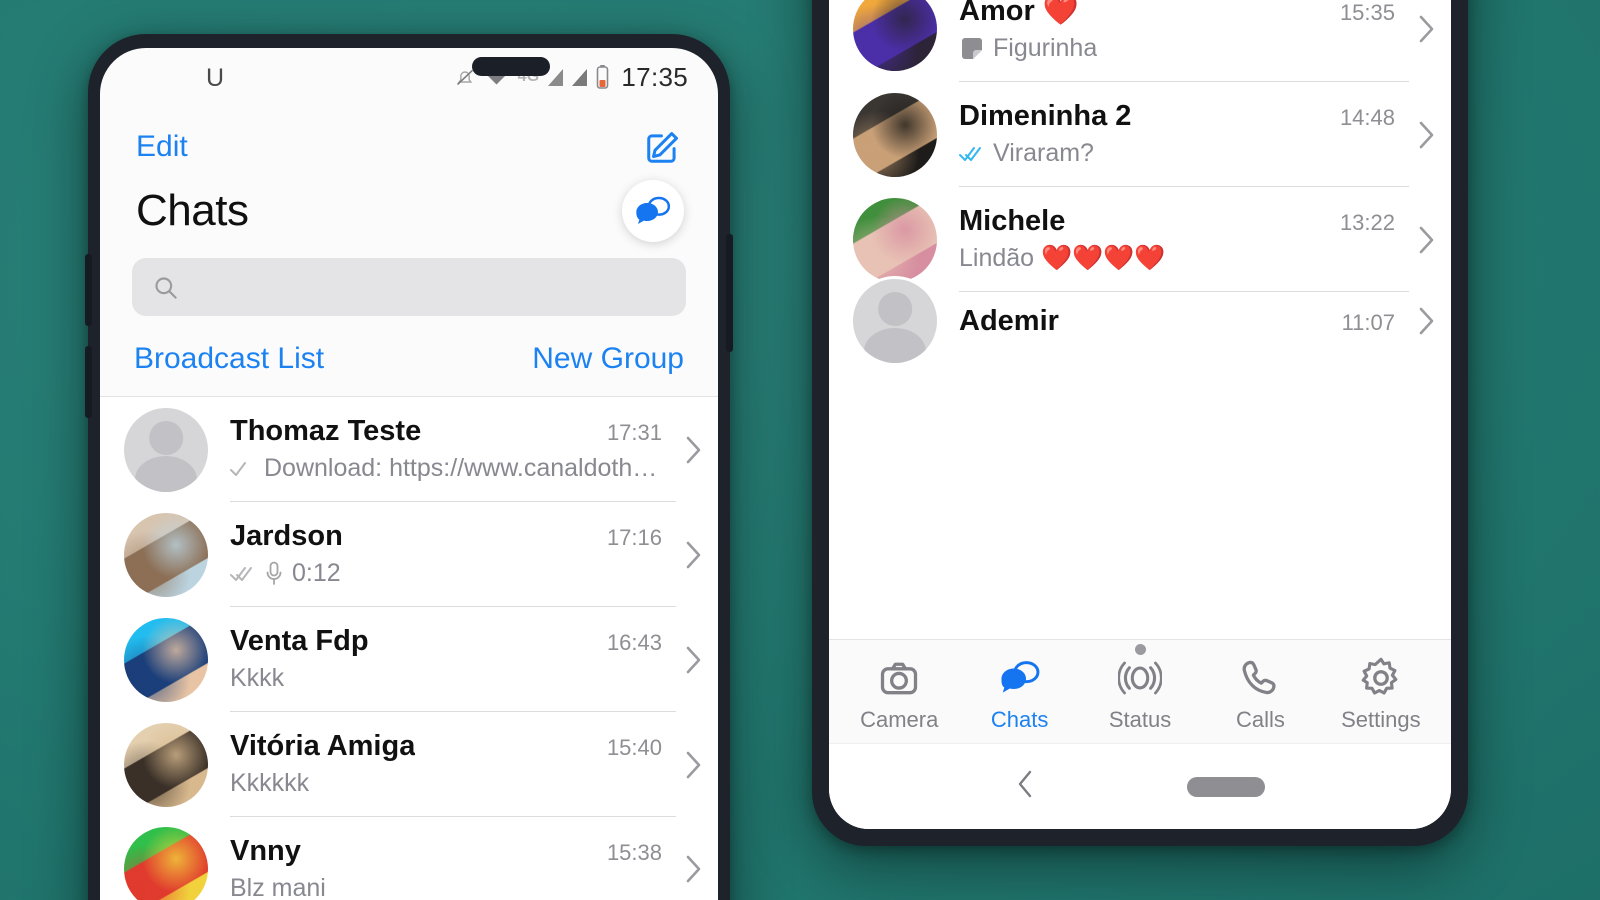  Describe the element at coordinates (663, 147) in the screenshot. I see `compose-icon` at that location.